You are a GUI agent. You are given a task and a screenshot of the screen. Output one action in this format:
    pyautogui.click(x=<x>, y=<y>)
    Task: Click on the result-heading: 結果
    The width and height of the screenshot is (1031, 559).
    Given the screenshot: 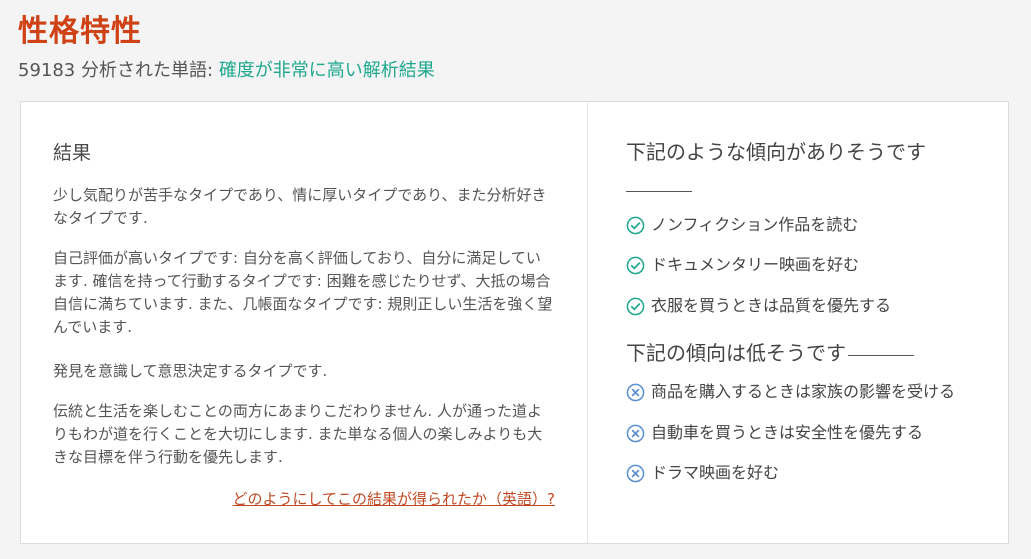 What is the action you would take?
    pyautogui.click(x=72, y=153)
    